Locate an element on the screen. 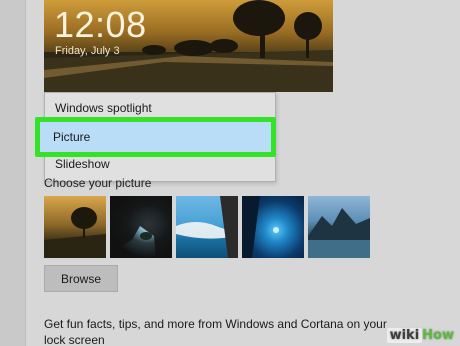 The height and width of the screenshot is (346, 460). background-dropdown: Windows spotlight Picture Slideshow is located at coordinates (155, 137).